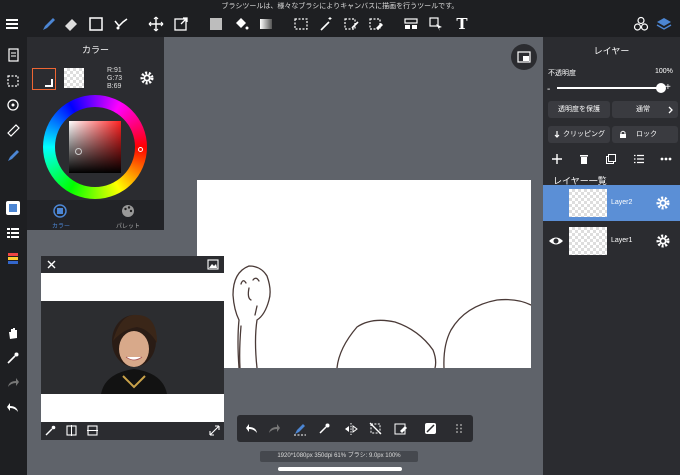  I want to click on ruler-button, so click(13, 130).